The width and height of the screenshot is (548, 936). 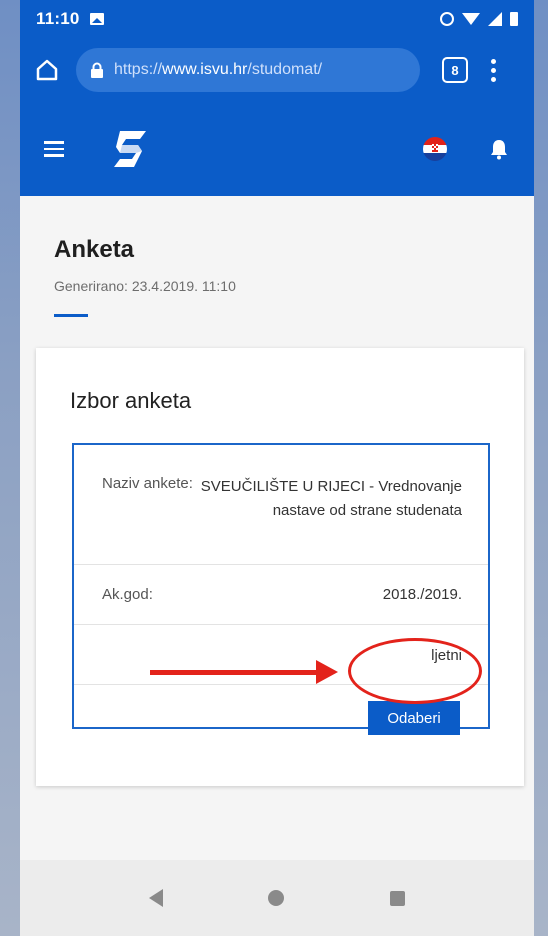 I want to click on browser-toolbar: https://www.isvu.hr/studomat/ 8, so click(x=277, y=70).